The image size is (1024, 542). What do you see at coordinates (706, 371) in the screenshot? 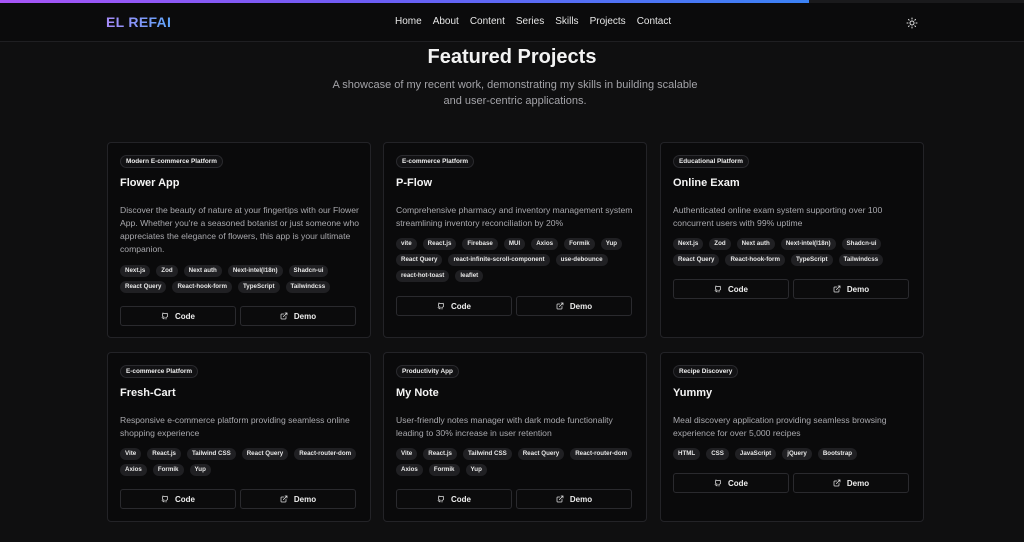
I see `project-category-badge: Recipe Discovery` at bounding box center [706, 371].